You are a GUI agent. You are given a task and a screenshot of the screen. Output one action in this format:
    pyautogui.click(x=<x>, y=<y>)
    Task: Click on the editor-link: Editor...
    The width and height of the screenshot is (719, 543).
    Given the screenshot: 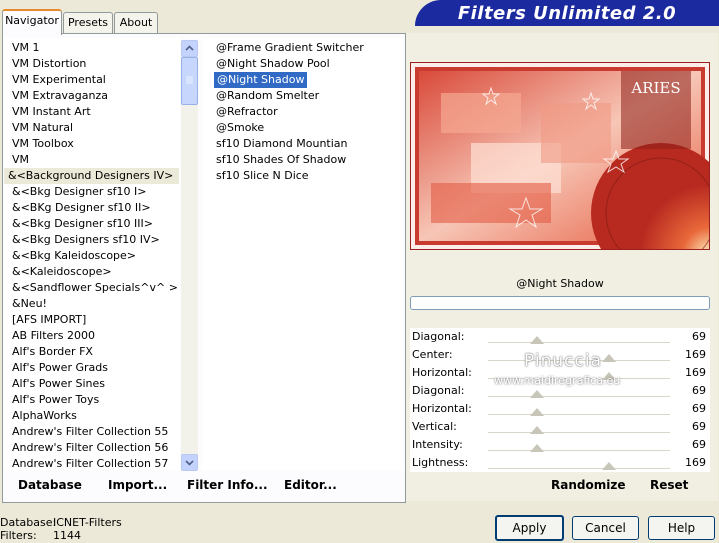 What is the action you would take?
    pyautogui.click(x=310, y=485)
    